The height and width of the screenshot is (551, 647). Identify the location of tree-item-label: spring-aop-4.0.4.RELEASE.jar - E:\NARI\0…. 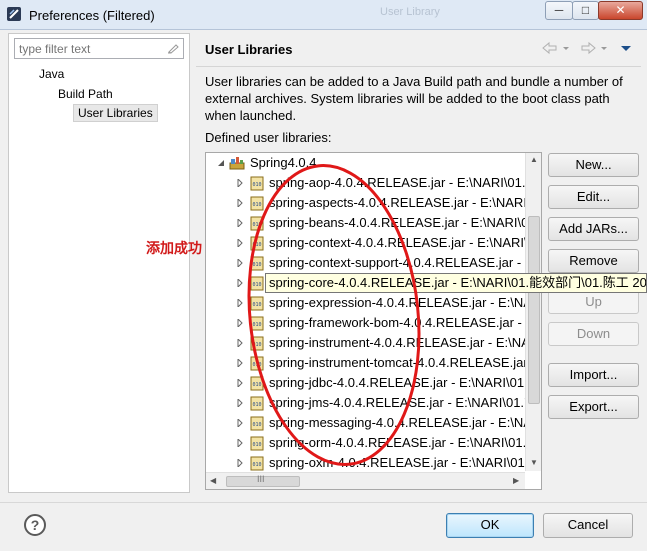
(404, 182).